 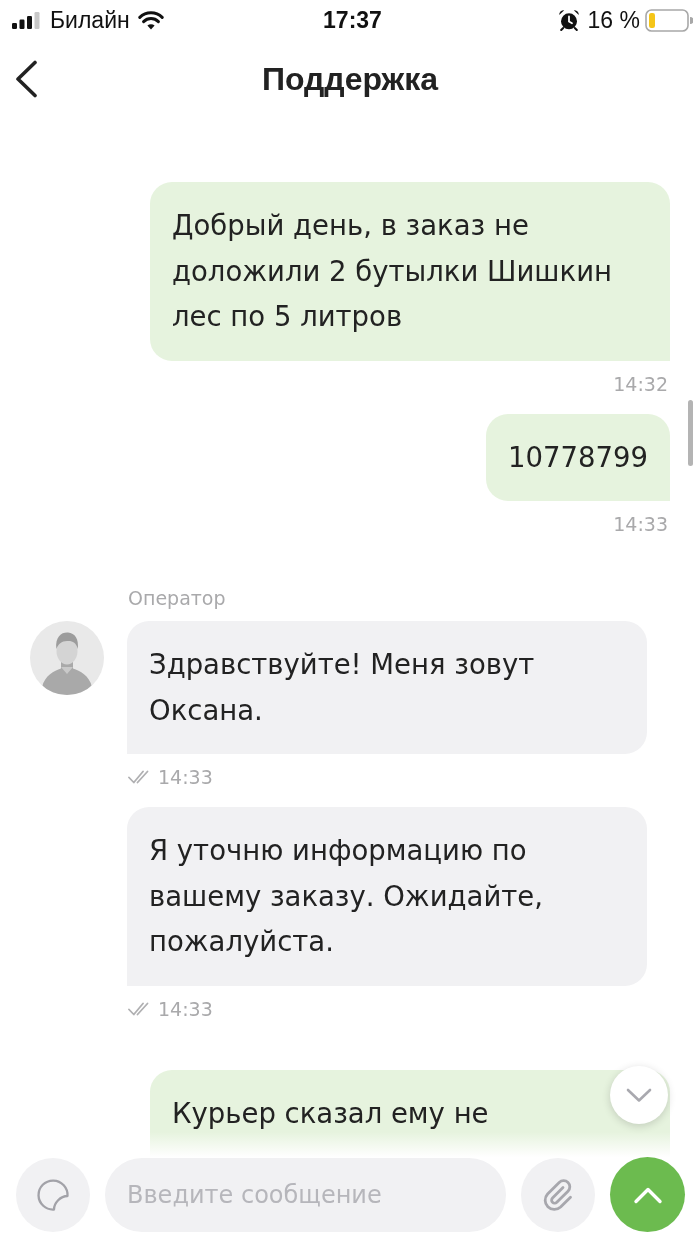 I want to click on signal-icon, so click(x=26, y=20).